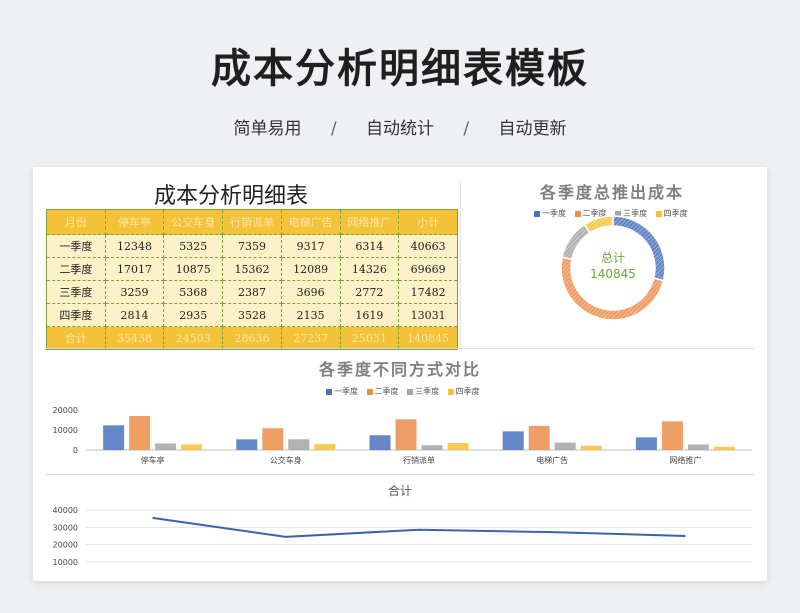  What do you see at coordinates (369, 391) in the screenshot?
I see `legend-swatch-q2` at bounding box center [369, 391].